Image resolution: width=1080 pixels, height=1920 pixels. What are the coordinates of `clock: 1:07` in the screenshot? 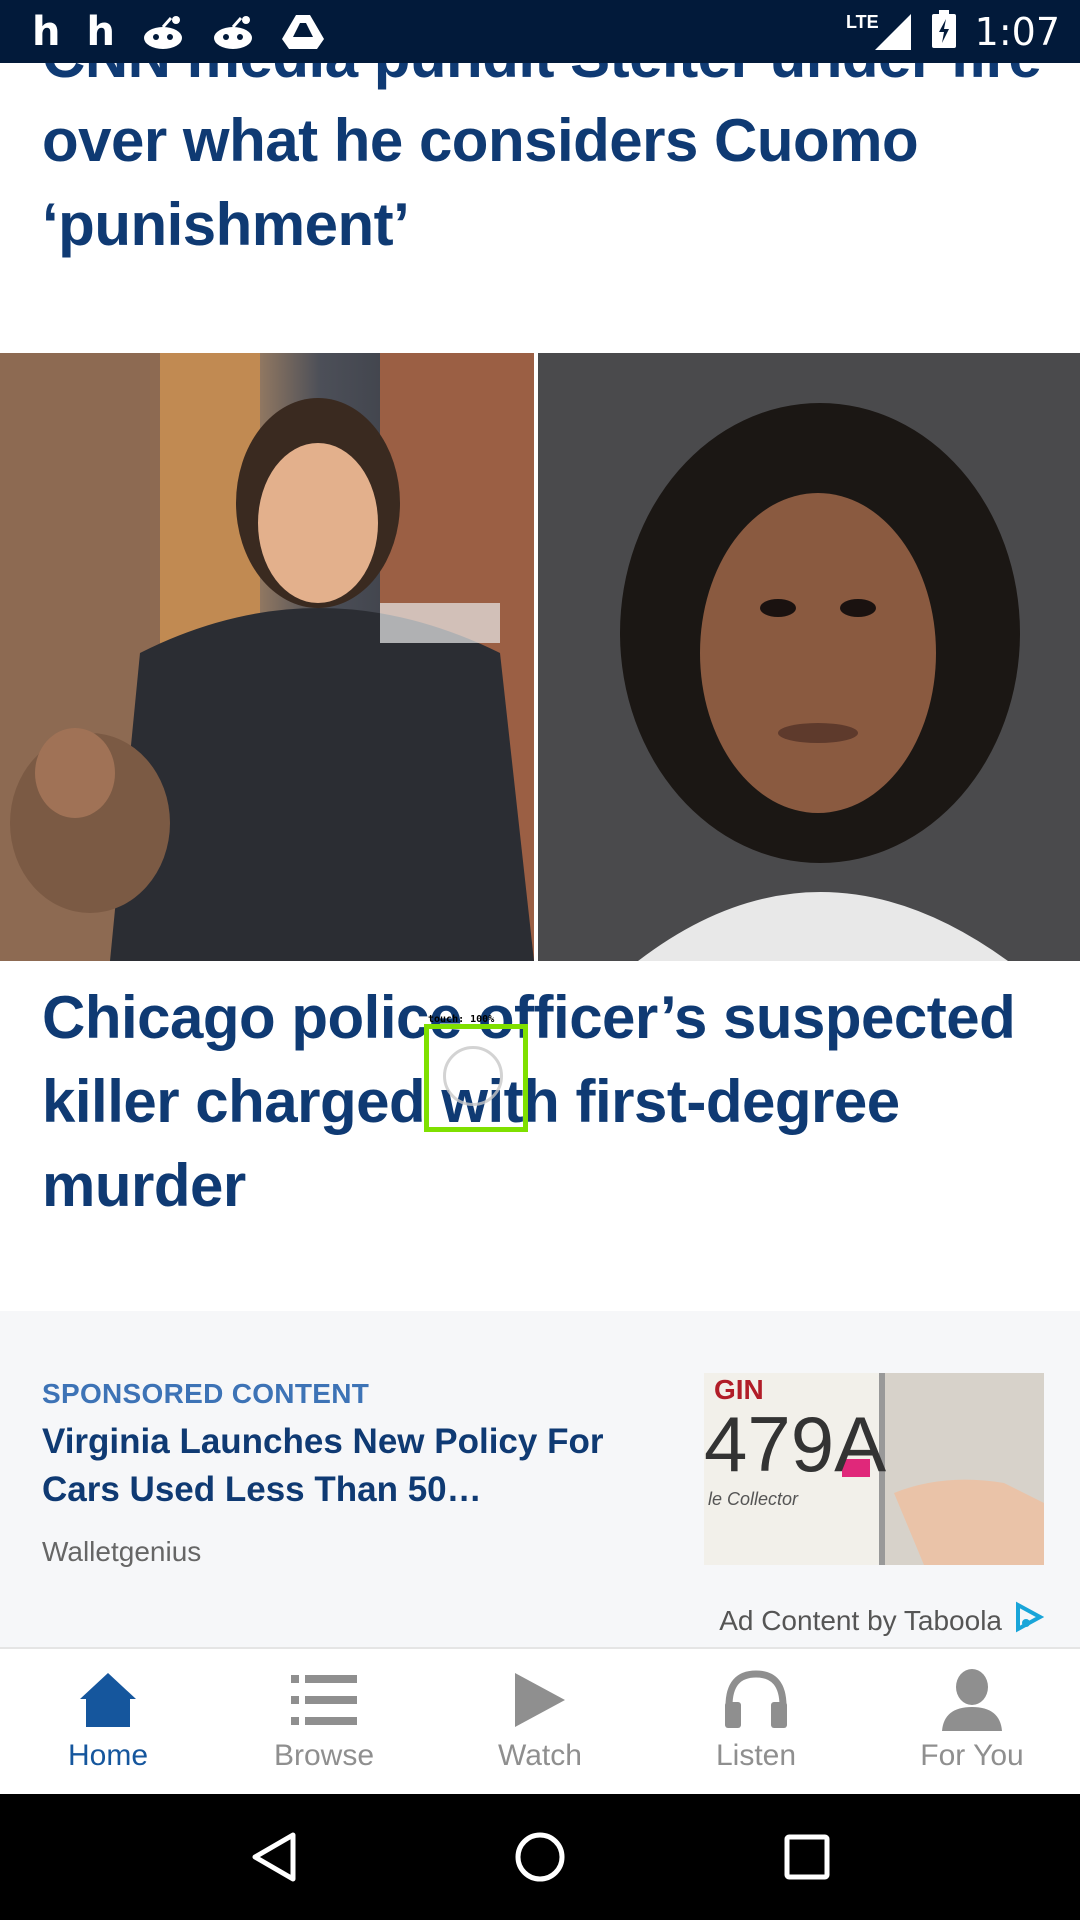 It's located at (1017, 31).